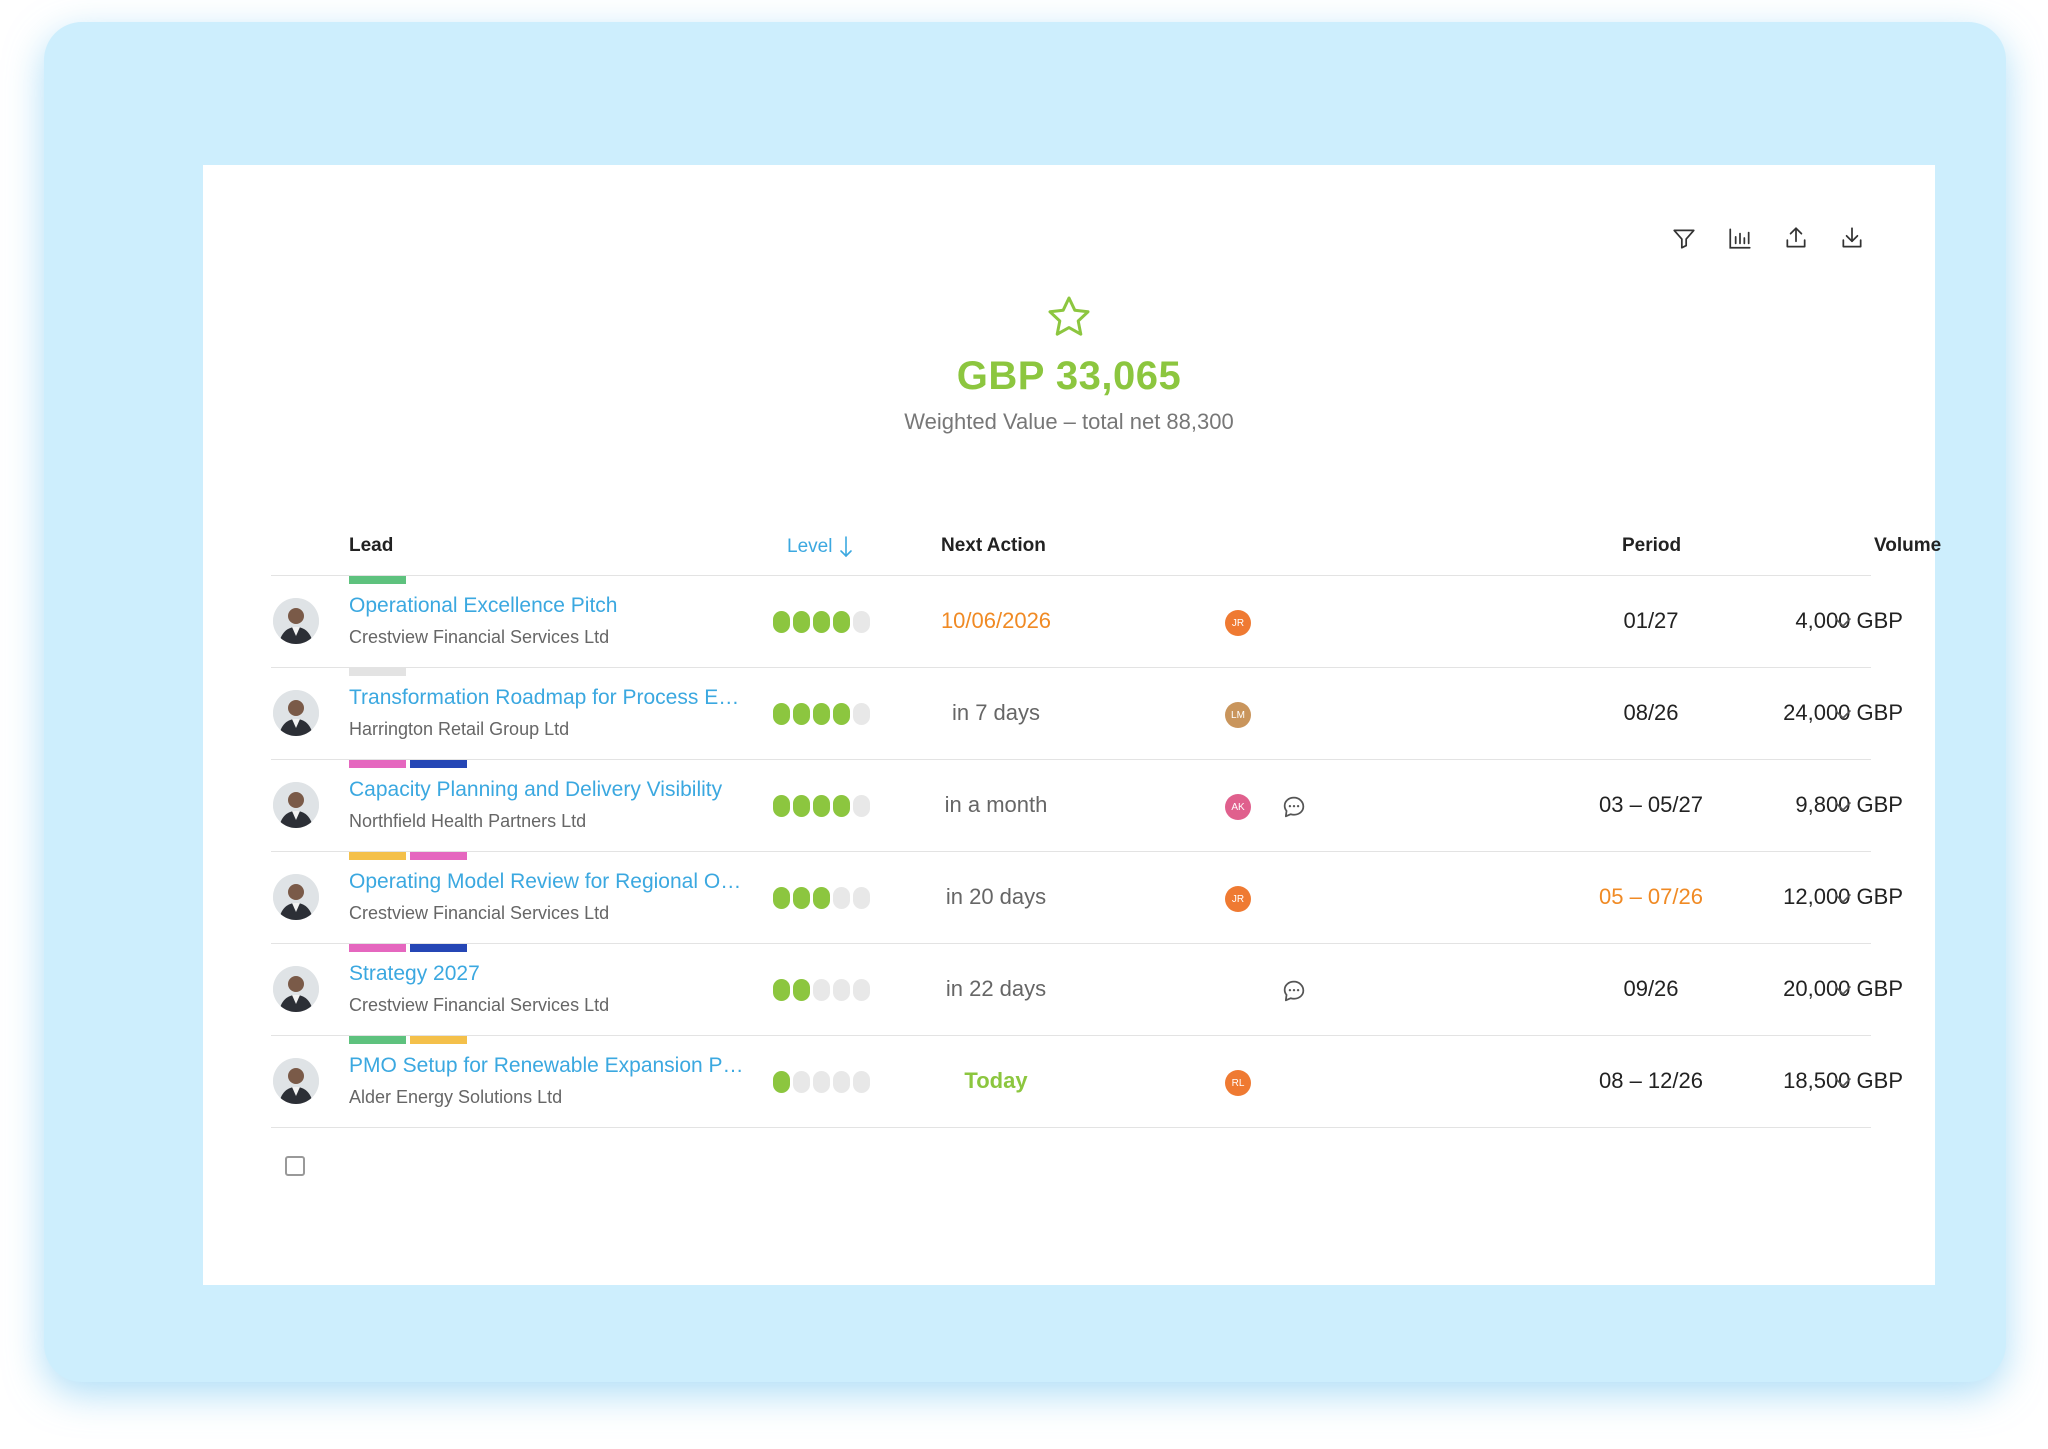 The image size is (2048, 1449). What do you see at coordinates (1238, 715) in the screenshot?
I see `owner-avatar: LM` at bounding box center [1238, 715].